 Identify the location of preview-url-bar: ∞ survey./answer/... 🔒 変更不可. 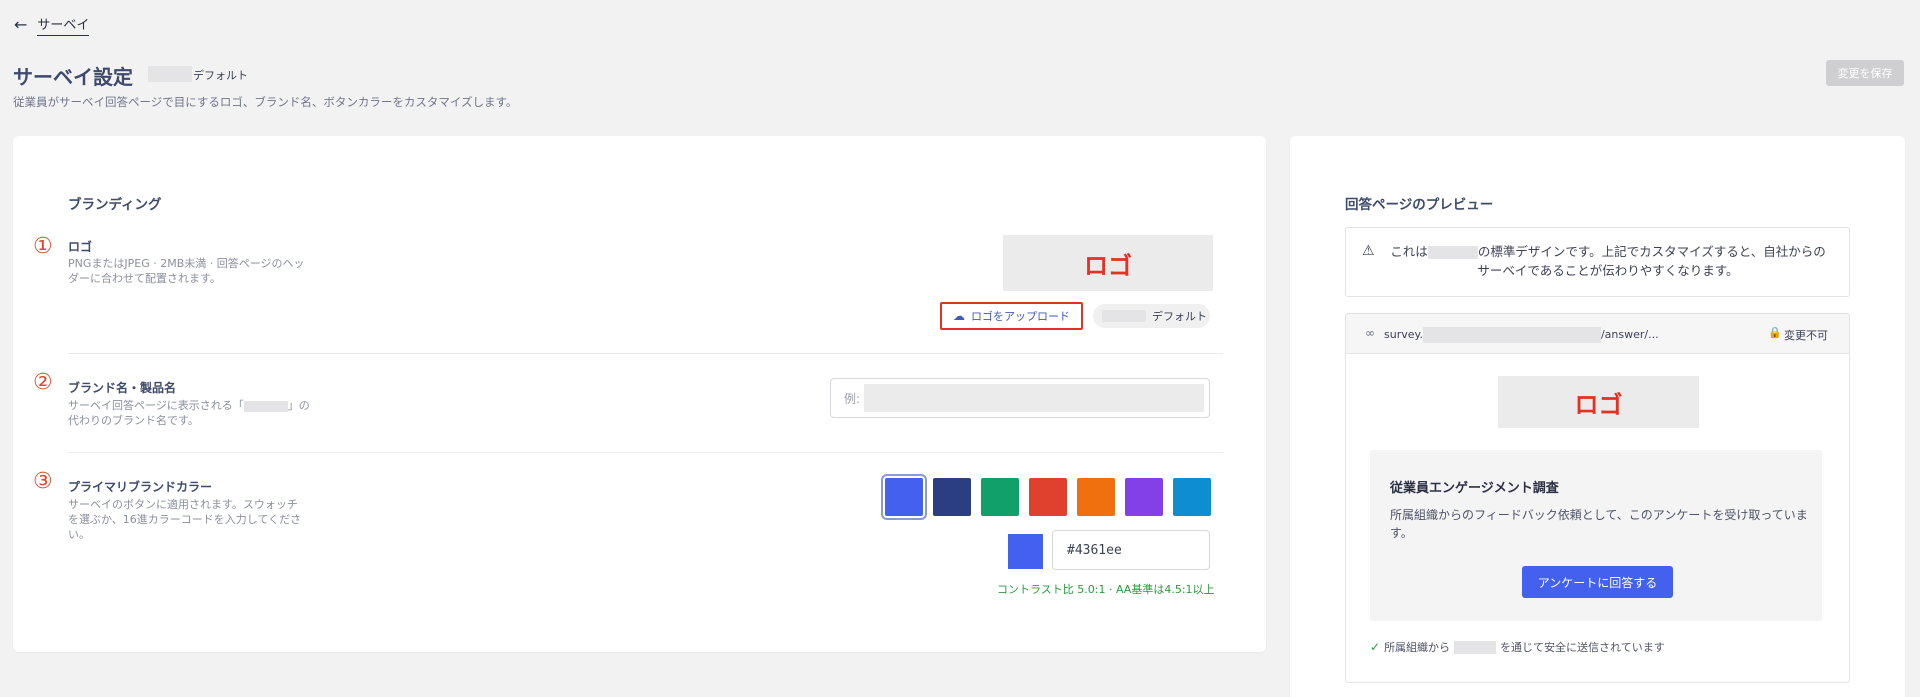
(1597, 334).